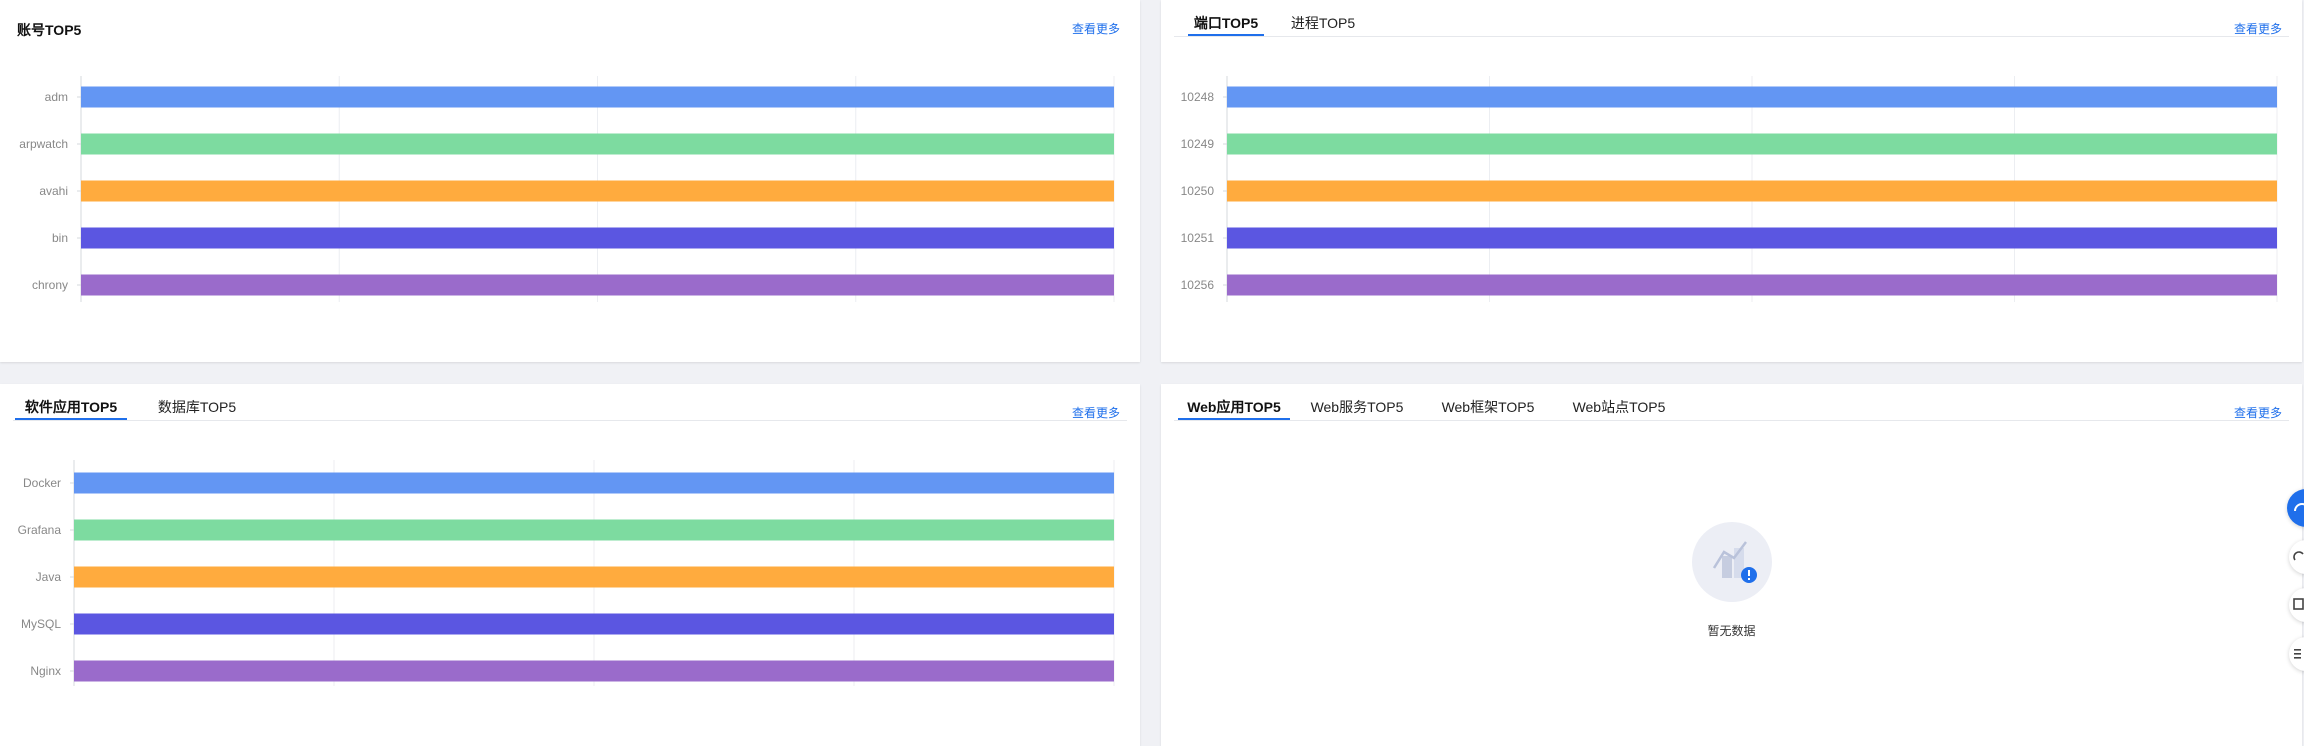 The width and height of the screenshot is (2304, 746). I want to click on edit-float-button, so click(2296, 605).